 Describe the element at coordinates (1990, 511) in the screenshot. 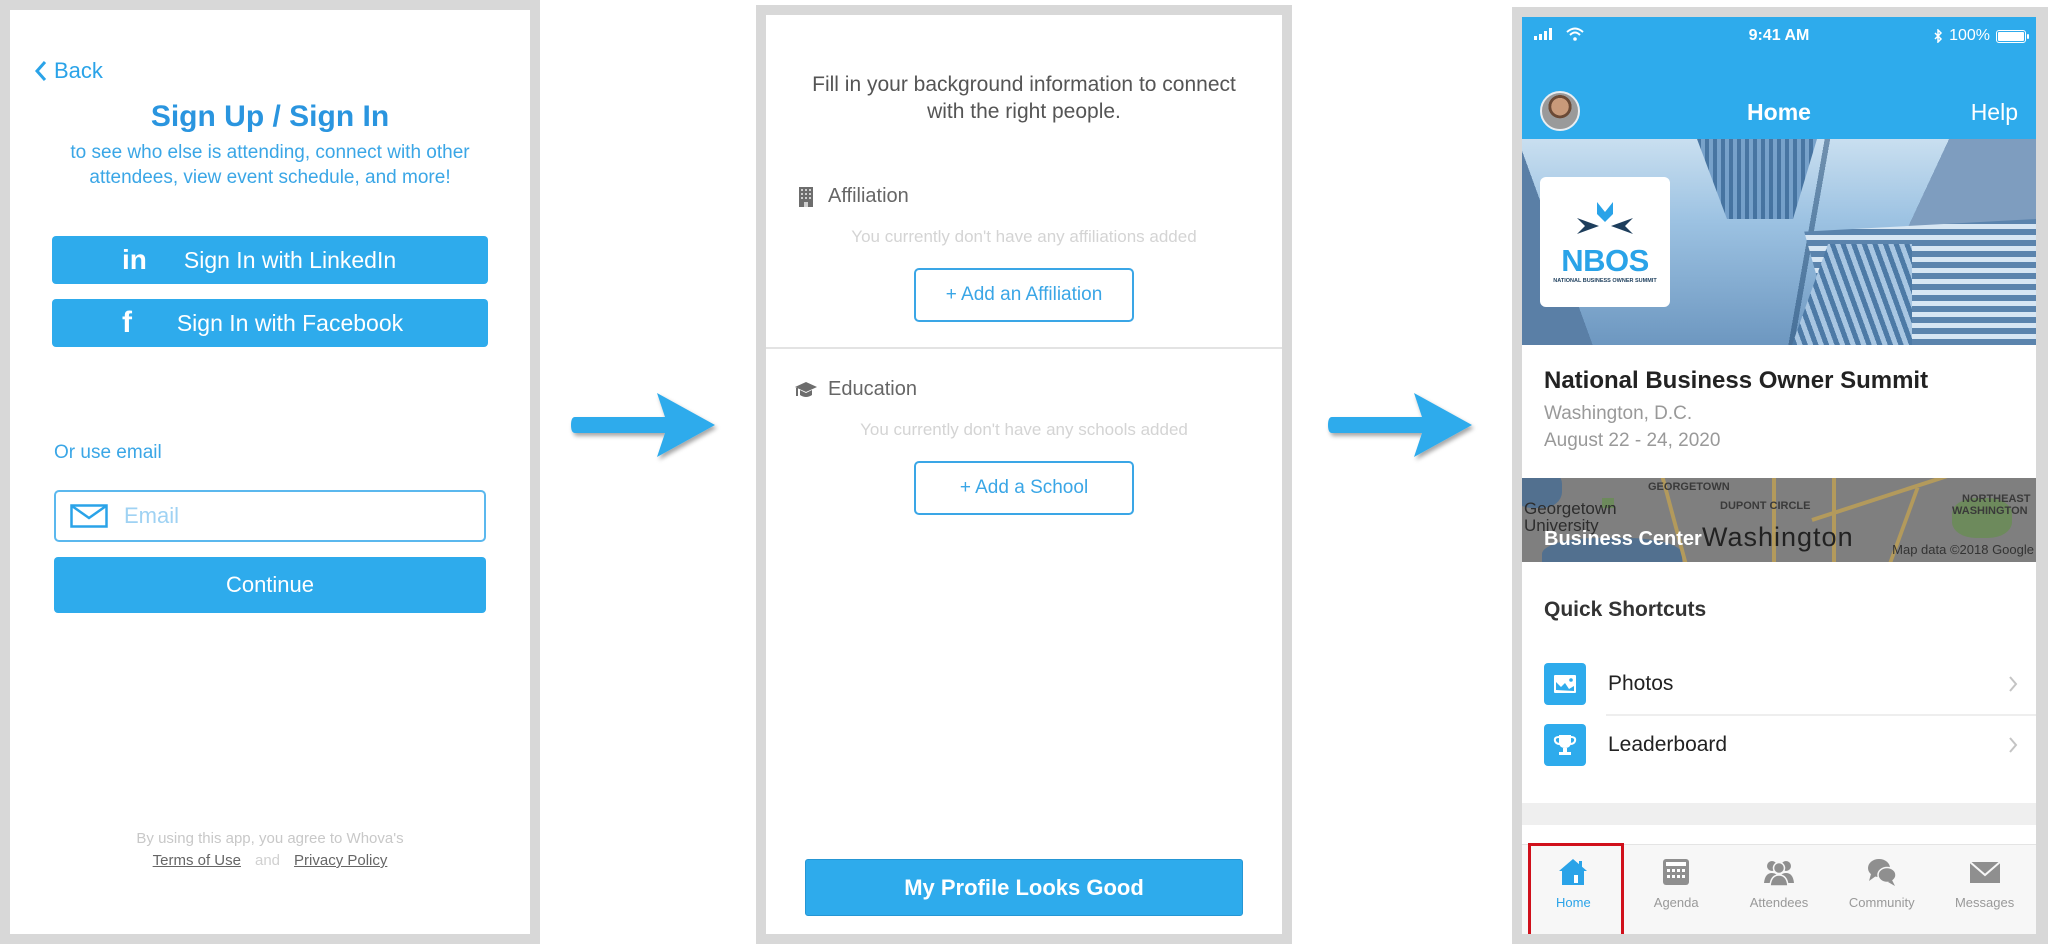

I see `map-label-washington-ne: WASHINGTON` at that location.